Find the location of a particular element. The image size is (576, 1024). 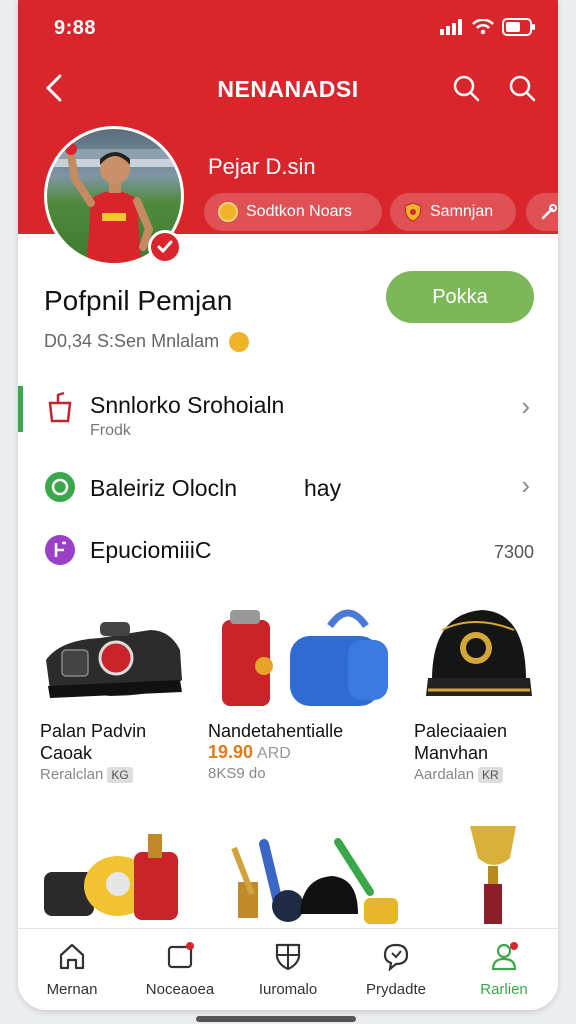

sports-items-image is located at coordinates (314, 881).